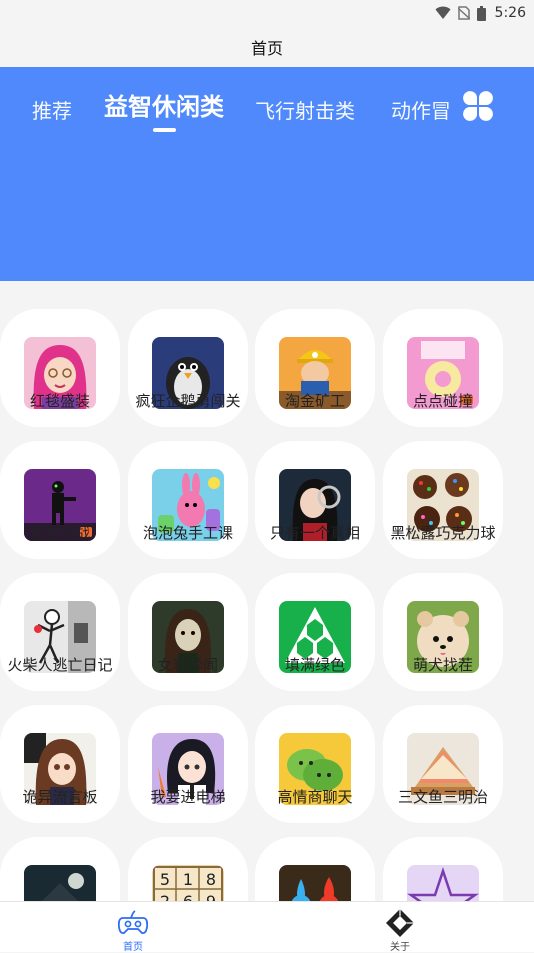  Describe the element at coordinates (443, 883) in the screenshot. I see `star-thumb` at that location.